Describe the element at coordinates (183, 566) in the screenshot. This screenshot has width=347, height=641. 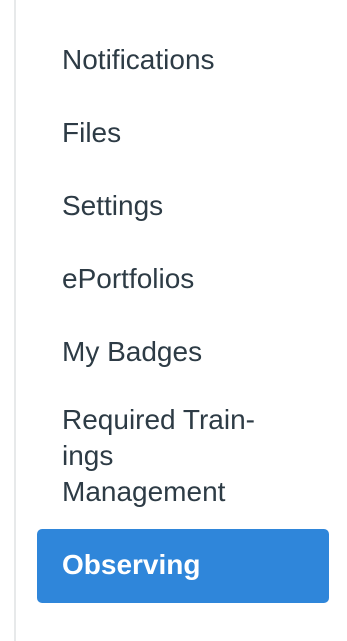
I see `nav-item-observing: Observing` at that location.